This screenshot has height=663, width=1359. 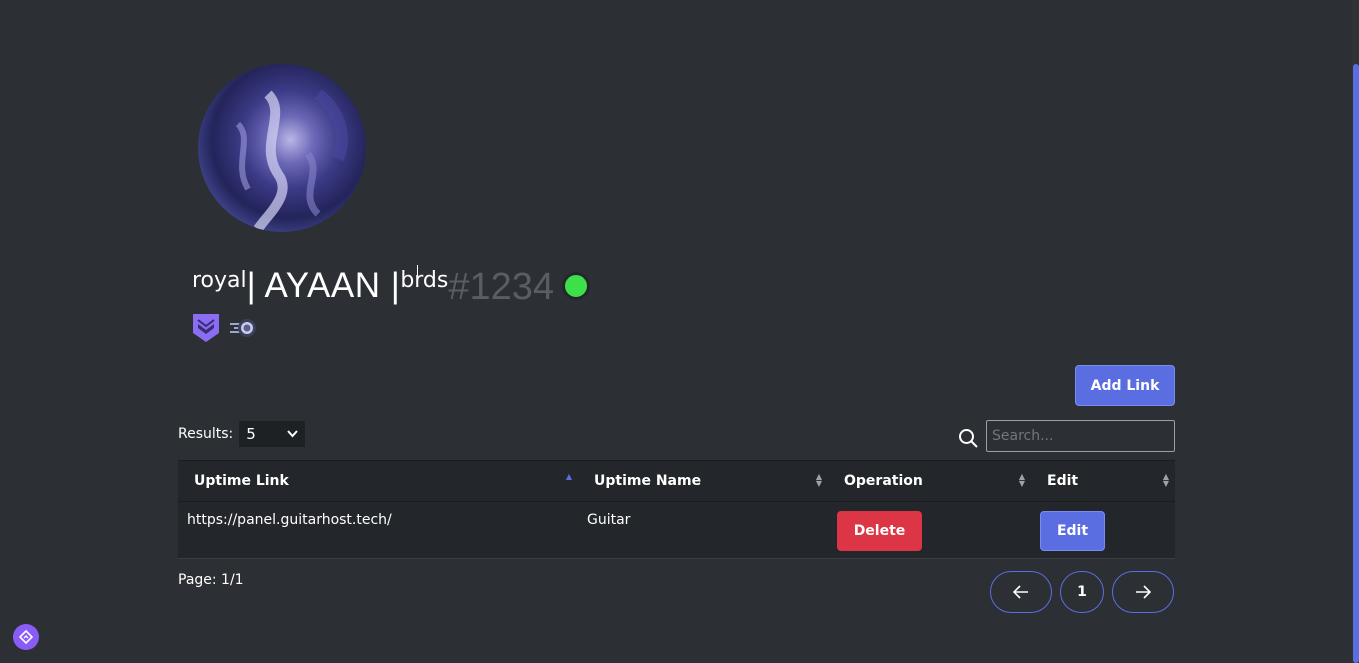 I want to click on cell-operation: Delete, so click(x=929, y=530).